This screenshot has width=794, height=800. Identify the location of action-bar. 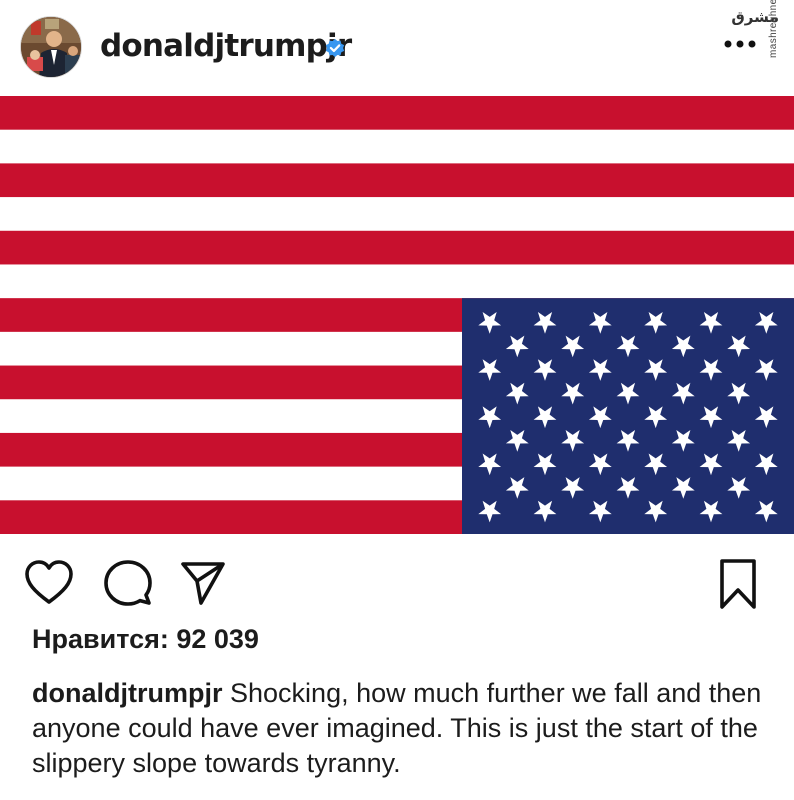
(397, 579).